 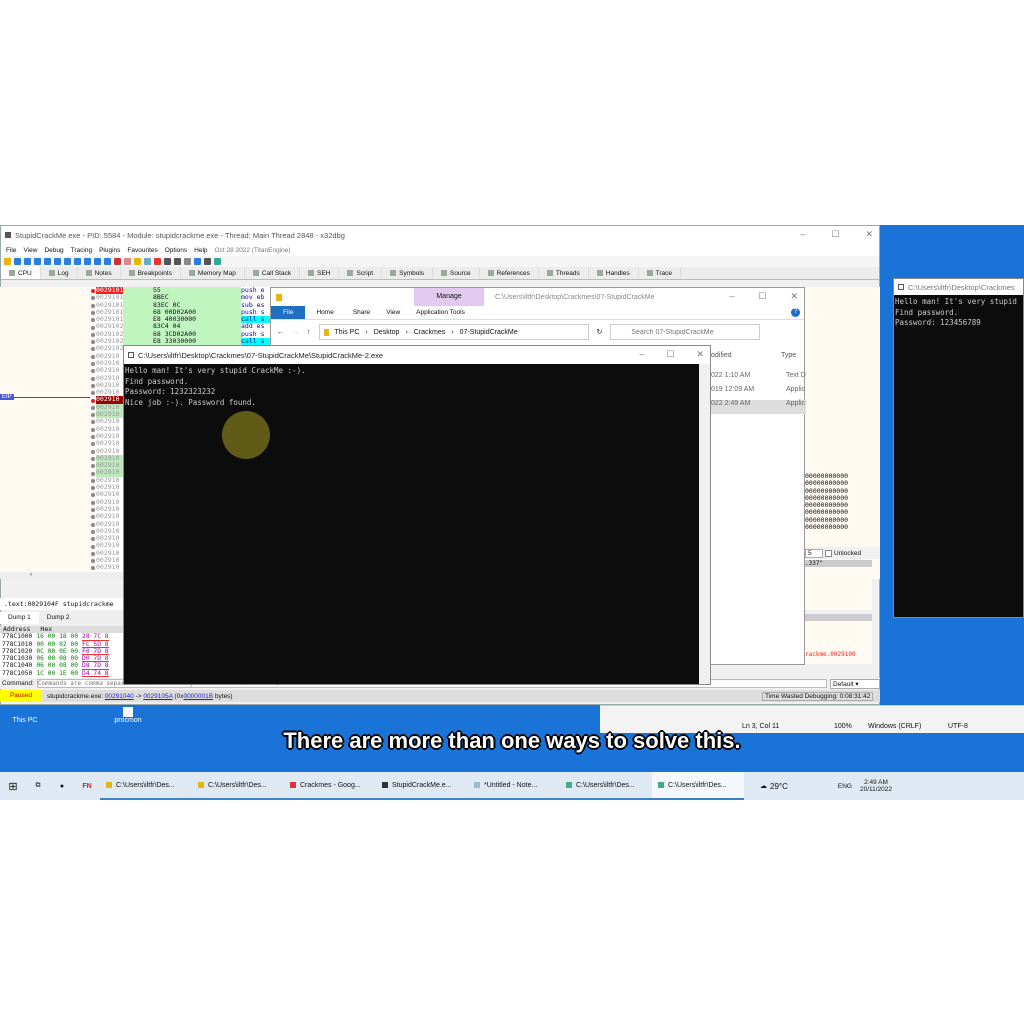 What do you see at coordinates (61, 575) in the screenshot?
I see `horizontal-scrollbar: ‹` at bounding box center [61, 575].